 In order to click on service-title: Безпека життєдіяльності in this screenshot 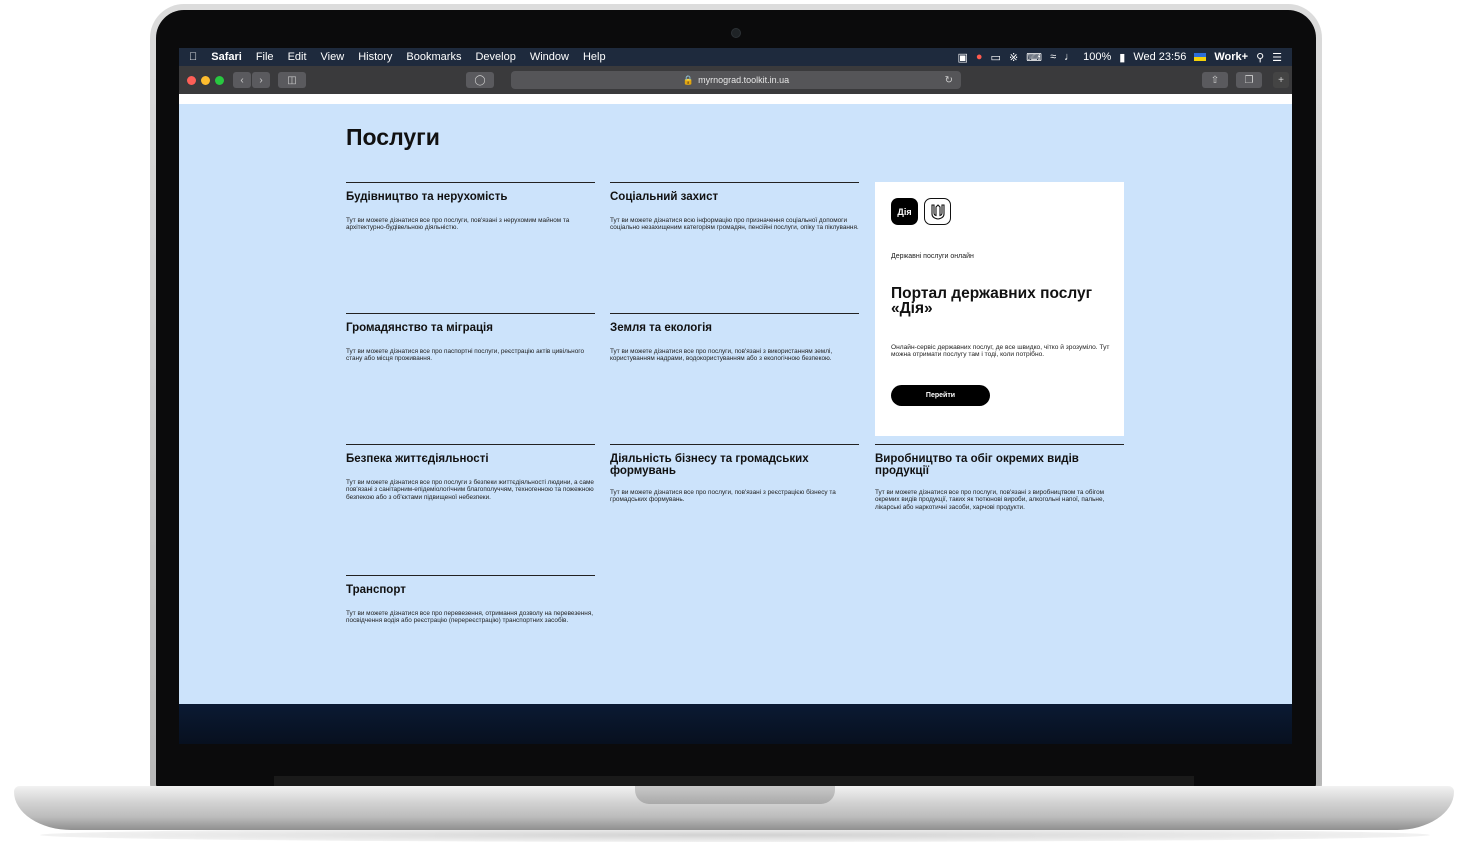, I will do `click(470, 459)`.